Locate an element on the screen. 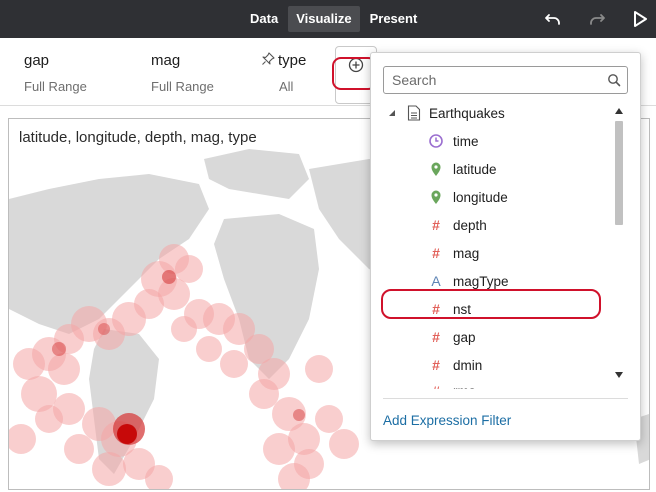 This screenshot has height=492, width=656. column-label: time is located at coordinates (466, 141).